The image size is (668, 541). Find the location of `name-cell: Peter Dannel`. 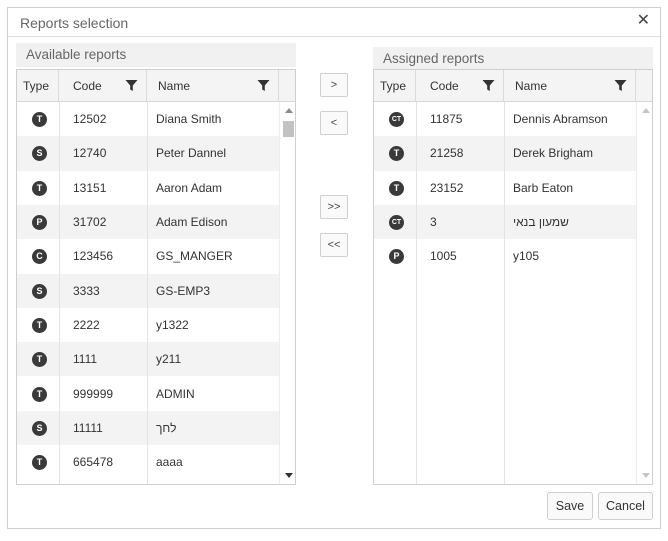

name-cell: Peter Dannel is located at coordinates (191, 153).